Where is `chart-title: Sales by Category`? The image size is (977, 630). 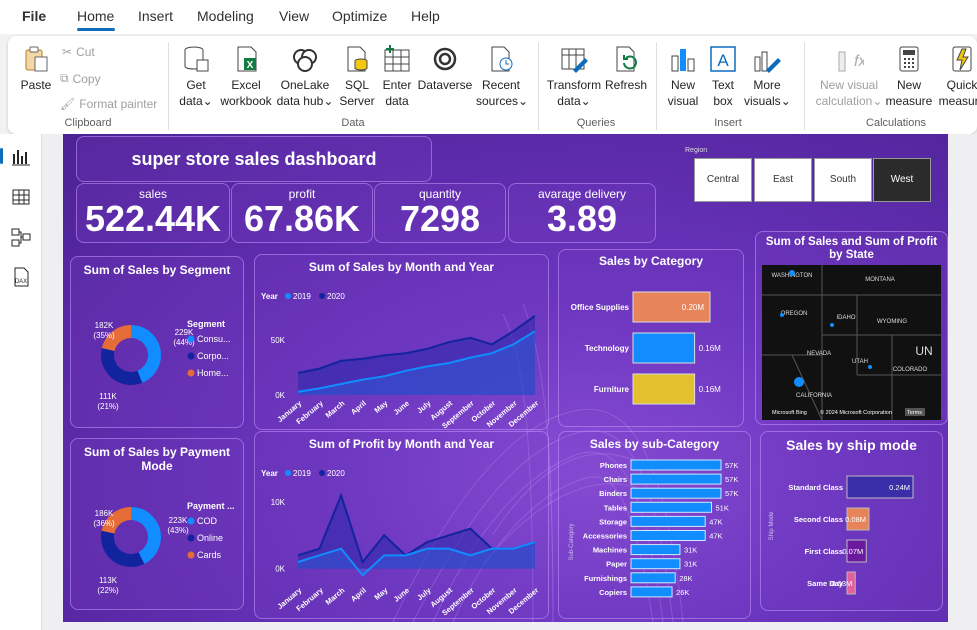
chart-title: Sales by Category is located at coordinates (651, 261).